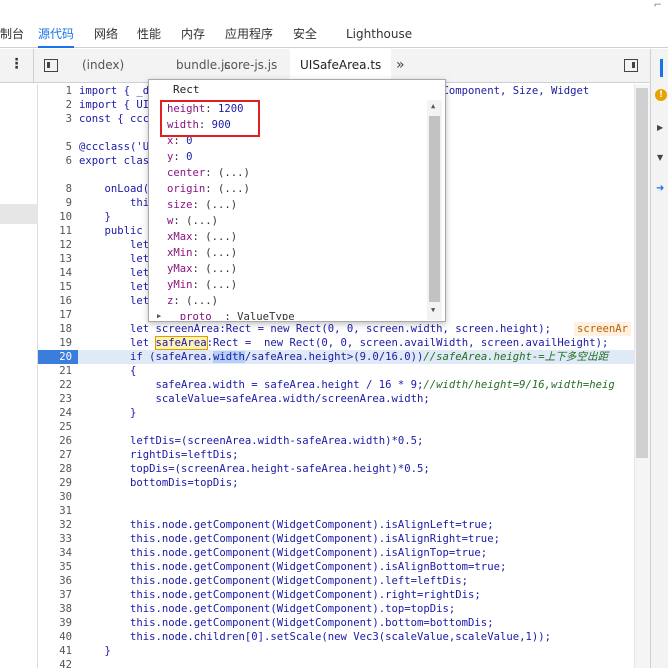  What do you see at coordinates (56, 37) in the screenshot?
I see `tab-sources: 源代码` at bounding box center [56, 37].